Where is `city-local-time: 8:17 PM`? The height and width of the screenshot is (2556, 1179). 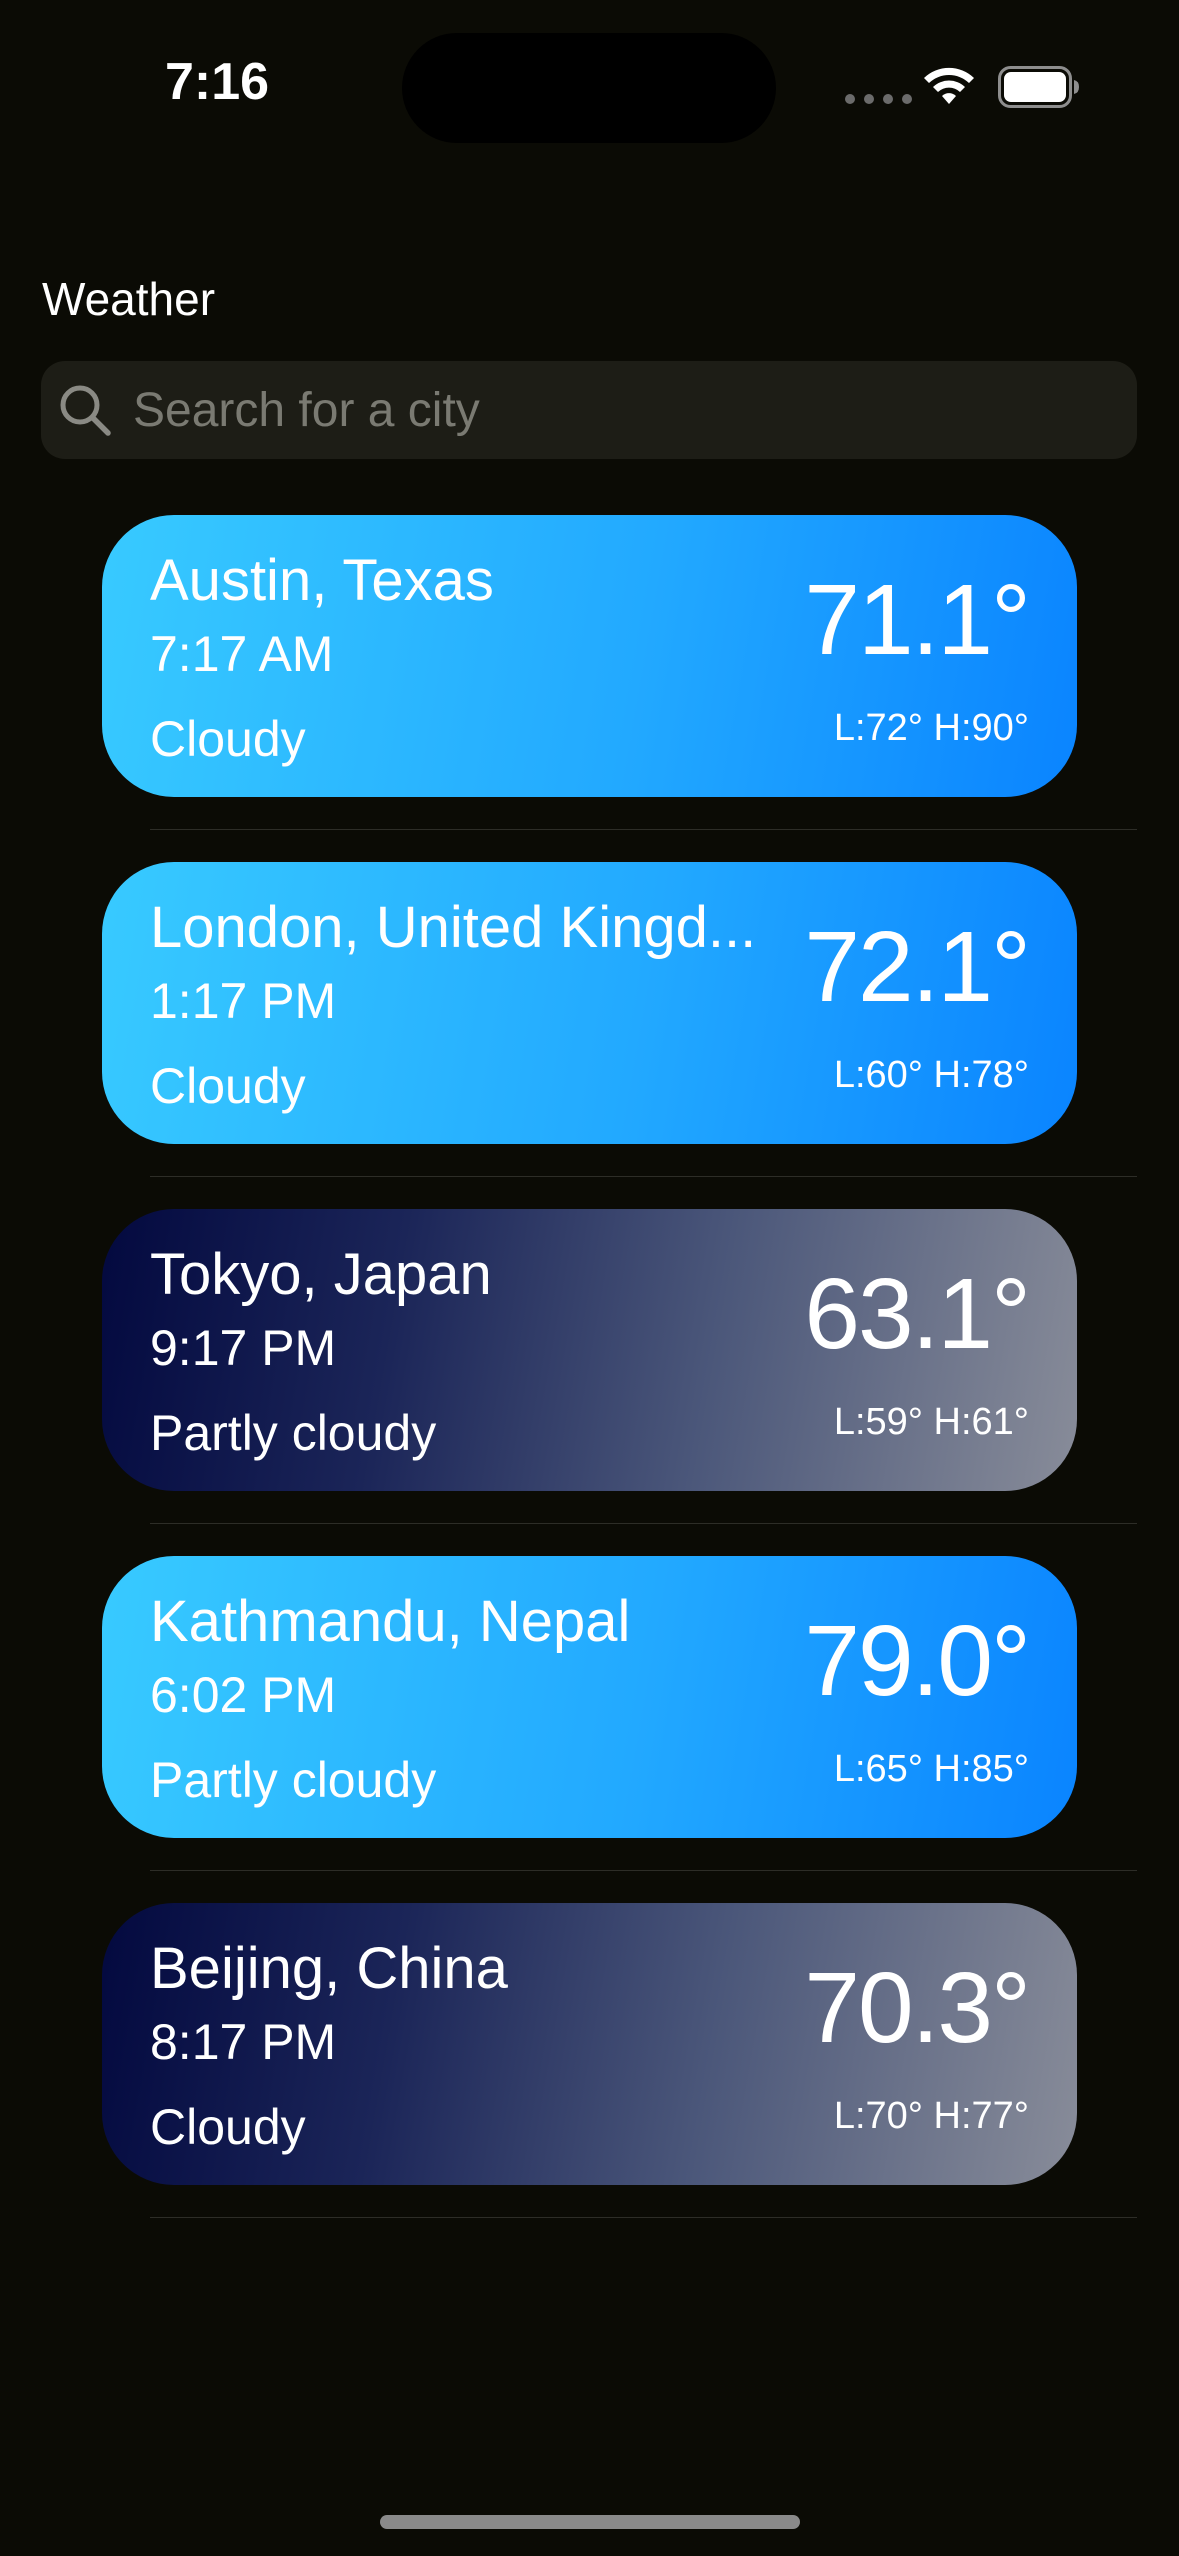
city-local-time: 8:17 PM is located at coordinates (243, 2042).